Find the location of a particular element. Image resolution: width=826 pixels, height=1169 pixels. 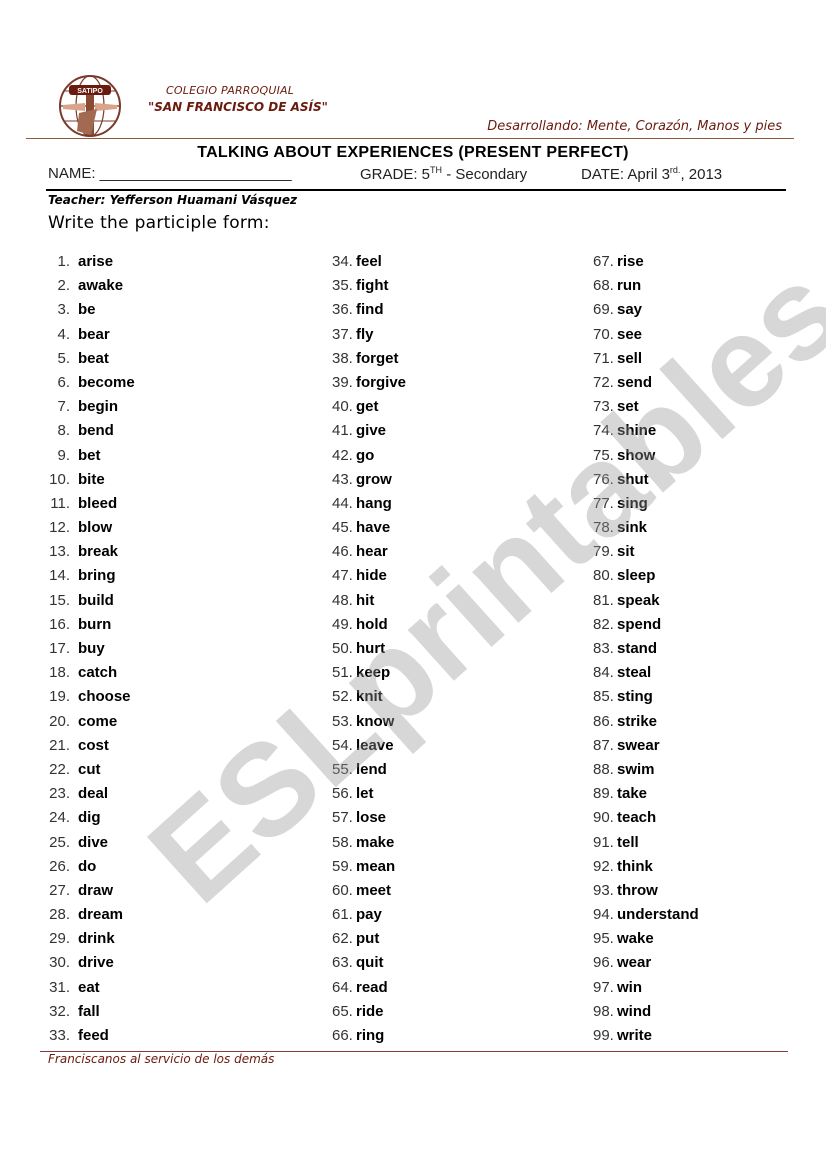

verb-number: 22. is located at coordinates (59, 769).